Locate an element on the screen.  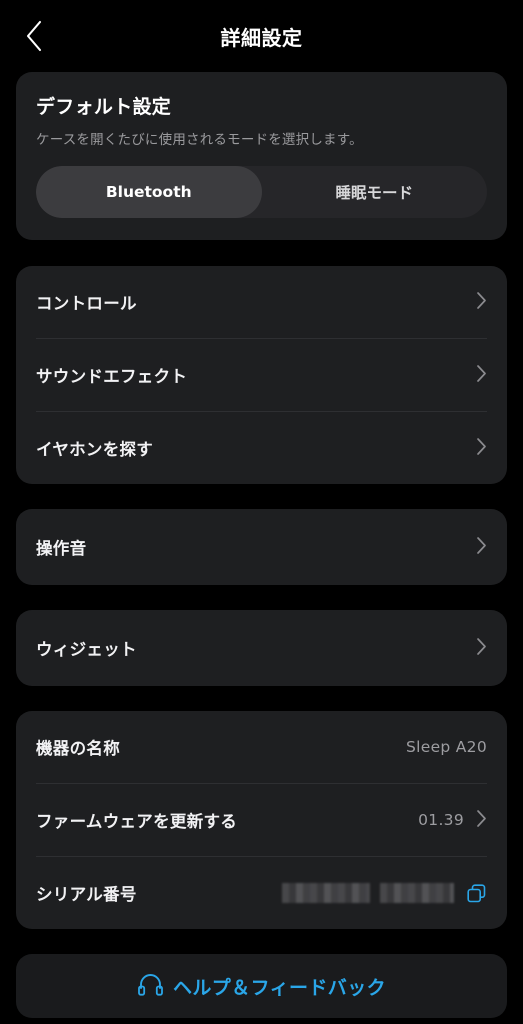
menu-item-sound-effects: サウンドエフェクト is located at coordinates (261, 375).